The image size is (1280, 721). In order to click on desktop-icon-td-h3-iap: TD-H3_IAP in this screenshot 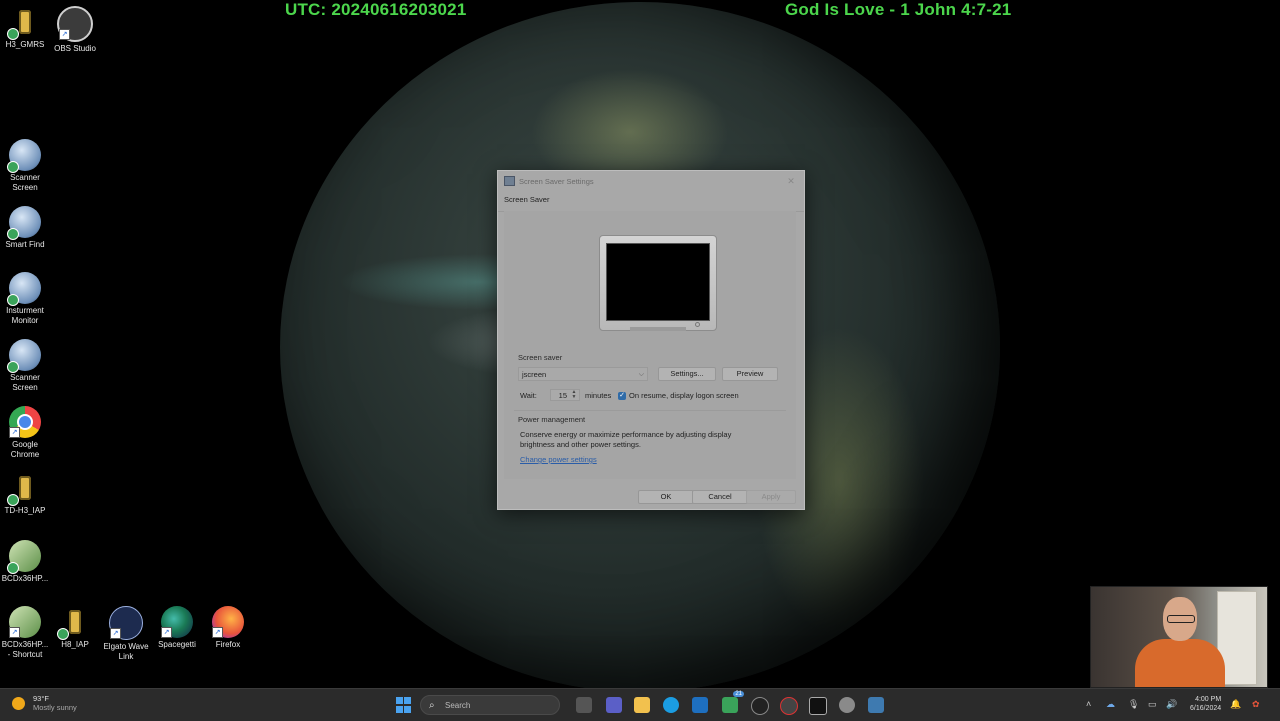, I will do `click(25, 494)`.